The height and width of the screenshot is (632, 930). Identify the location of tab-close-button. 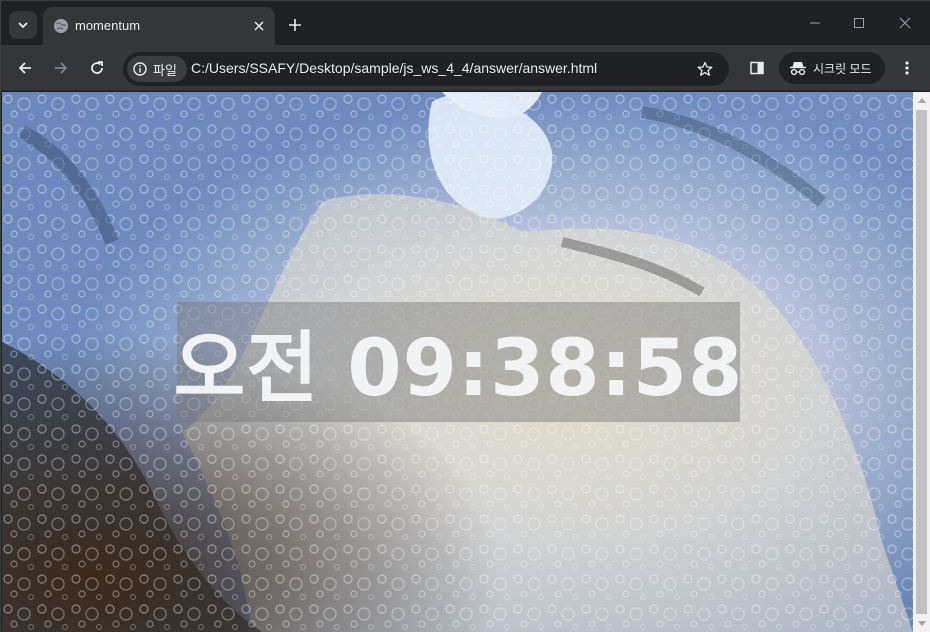
(259, 26).